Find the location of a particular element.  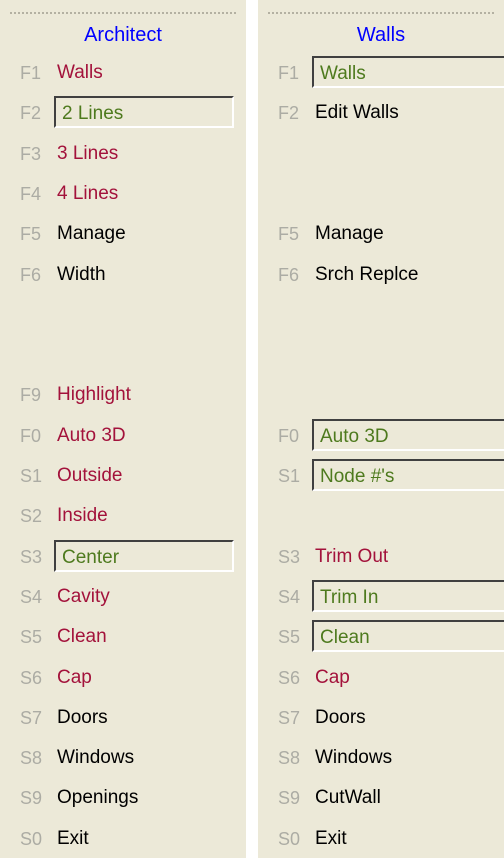

menu-item-label: Node #'s is located at coordinates (408, 475).